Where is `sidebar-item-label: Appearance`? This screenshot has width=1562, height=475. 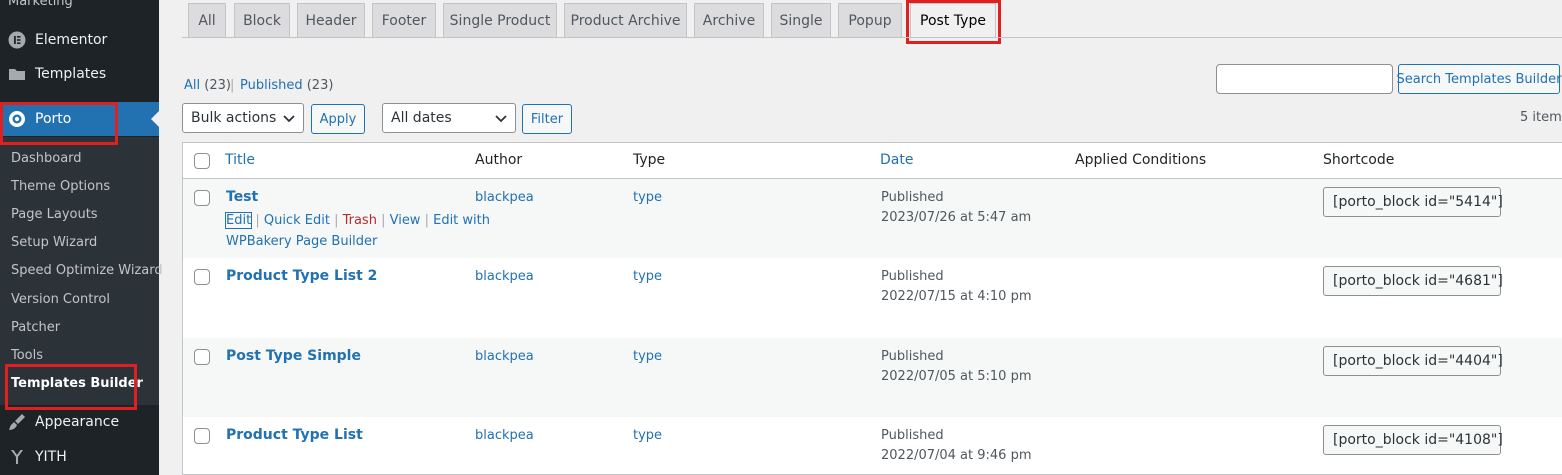
sidebar-item-label: Appearance is located at coordinates (77, 422).